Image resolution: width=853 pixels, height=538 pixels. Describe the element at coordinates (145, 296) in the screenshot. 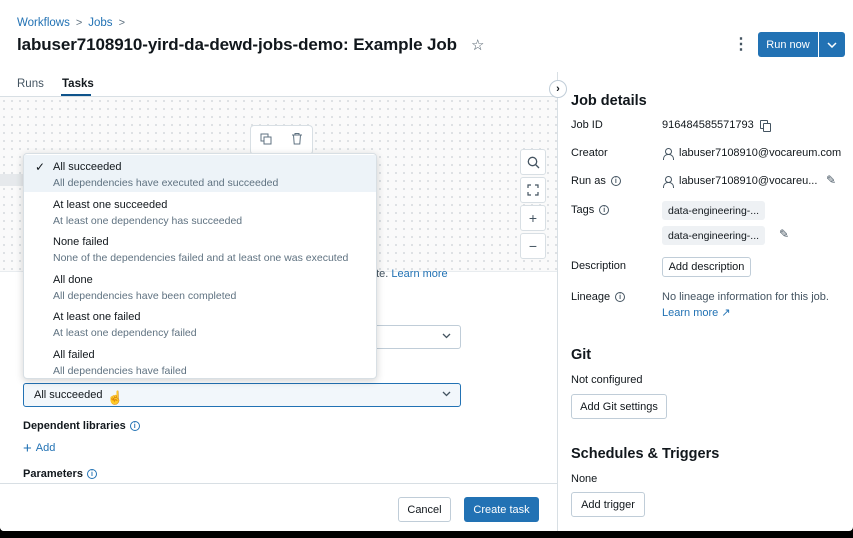

I see `option-description: All dependencies have been completed` at that location.